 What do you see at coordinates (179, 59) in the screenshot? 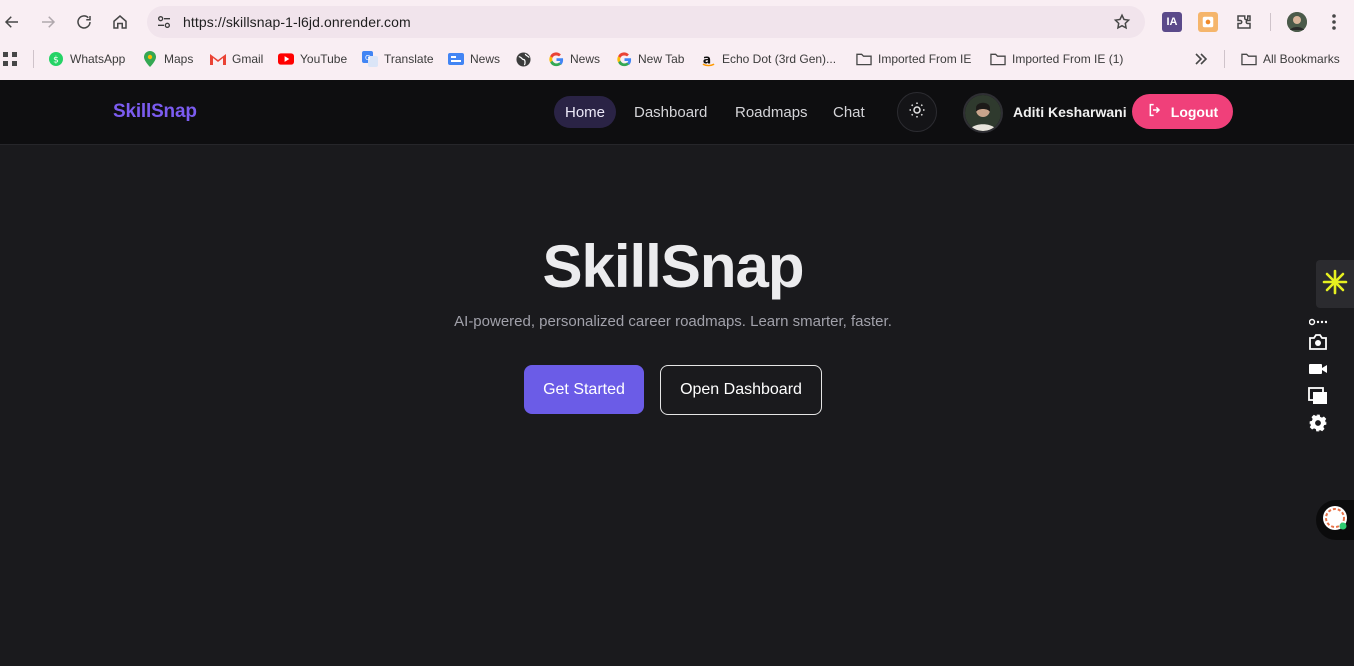
I see `bookmark-label: Maps` at bounding box center [179, 59].